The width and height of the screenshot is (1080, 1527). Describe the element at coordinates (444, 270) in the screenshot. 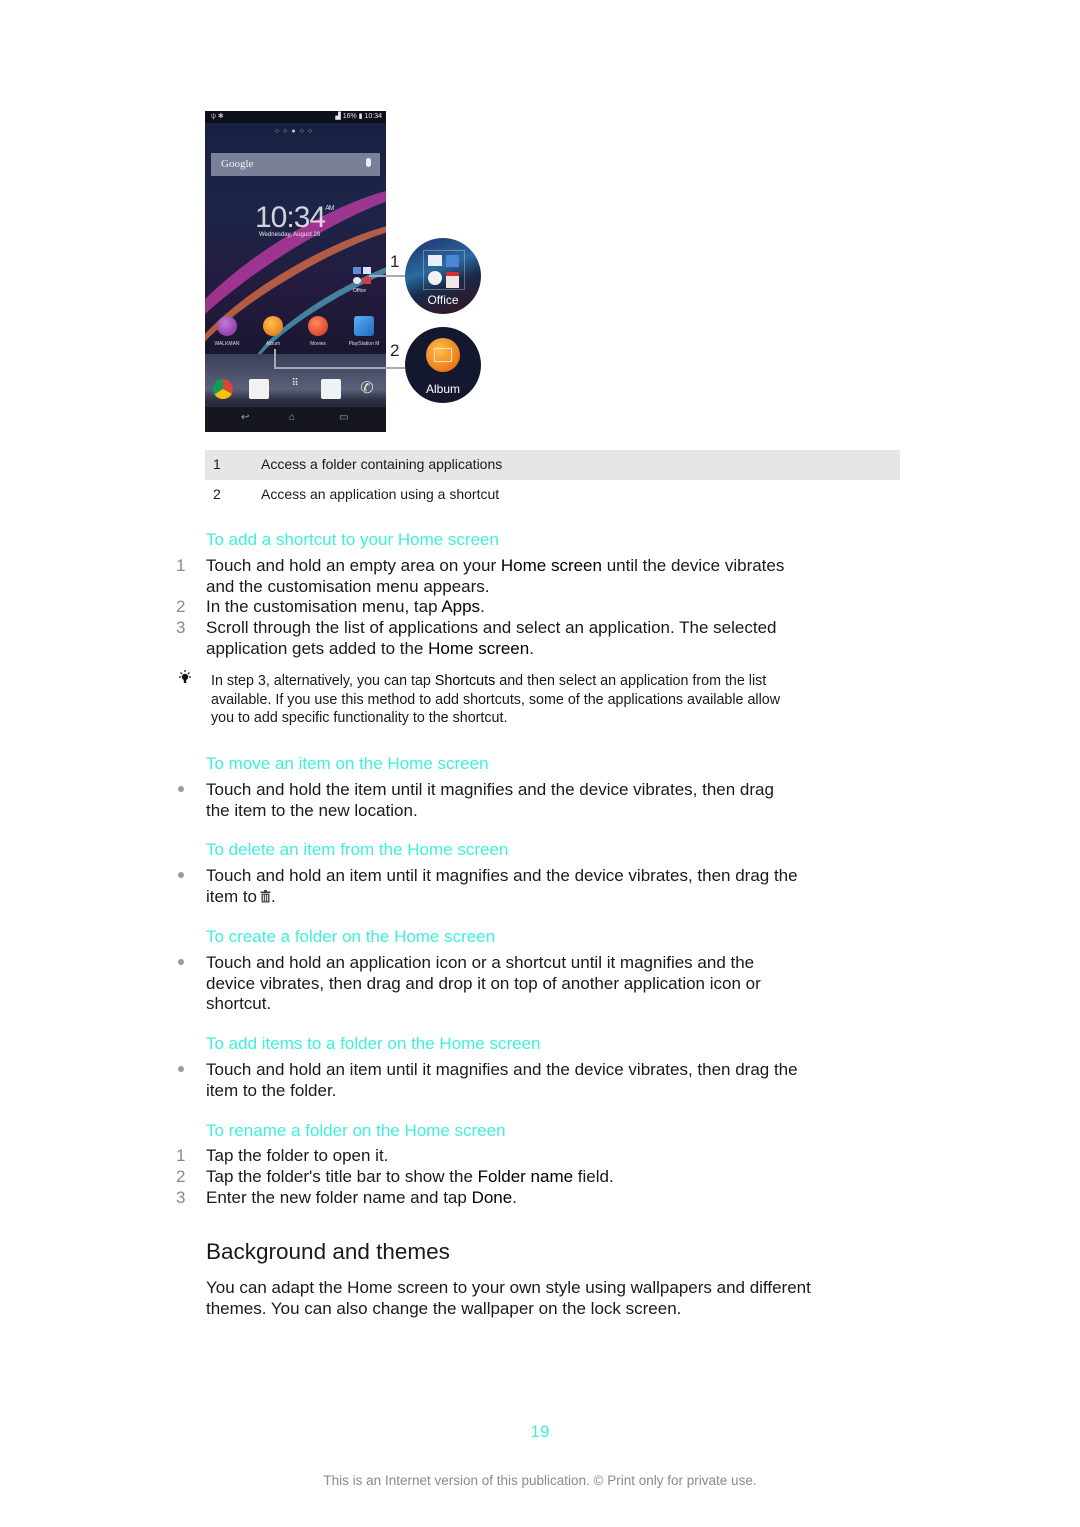

I see `folder-frame` at that location.